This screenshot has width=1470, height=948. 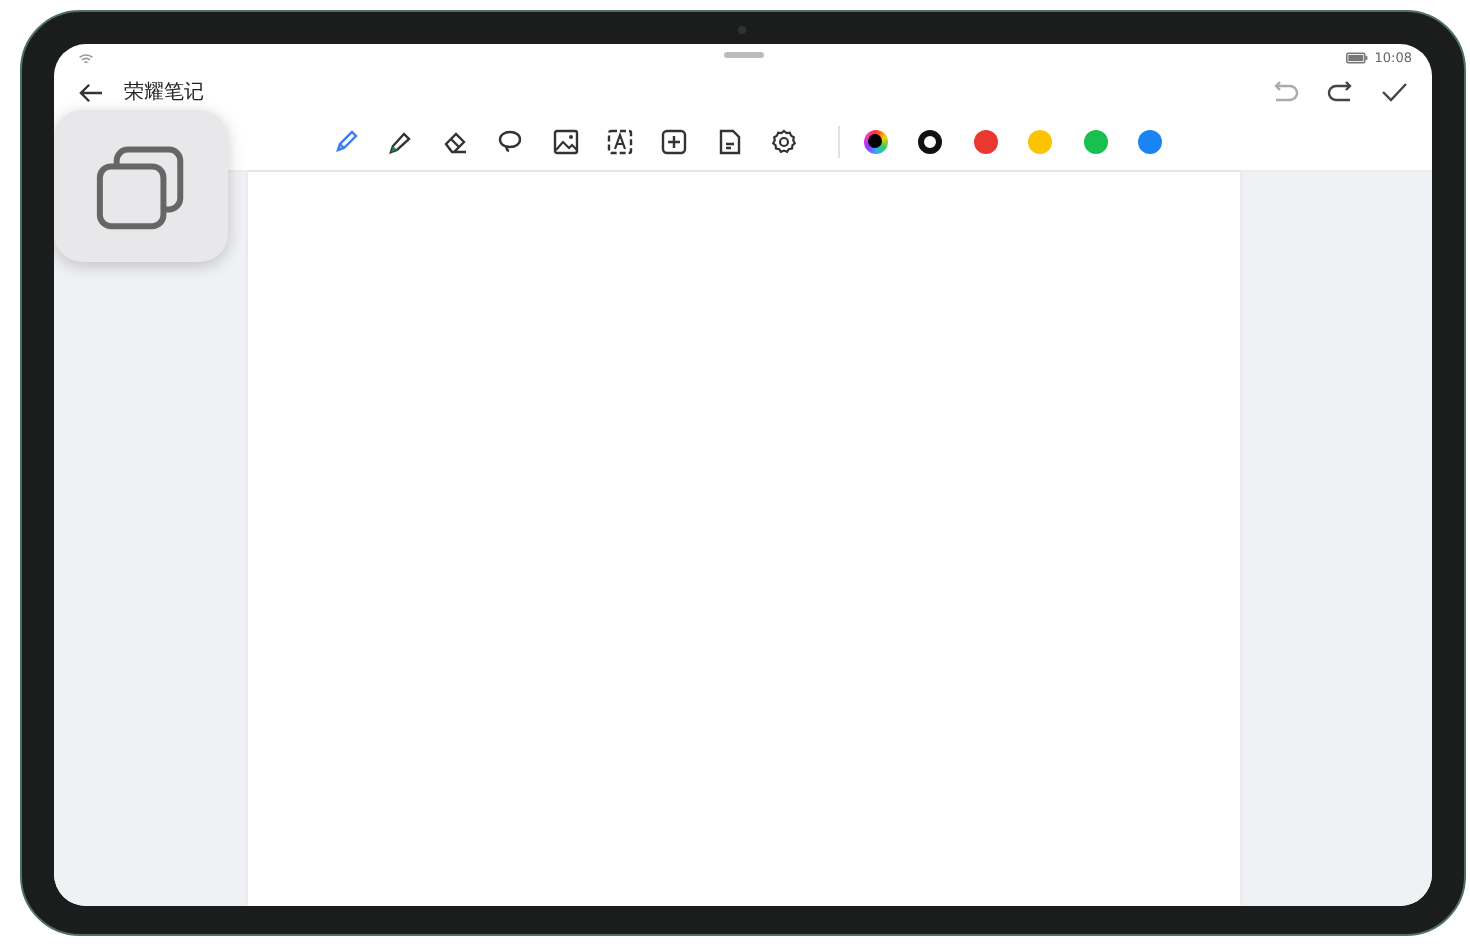 What do you see at coordinates (510, 141) in the screenshot?
I see `lasso-tool-icon` at bounding box center [510, 141].